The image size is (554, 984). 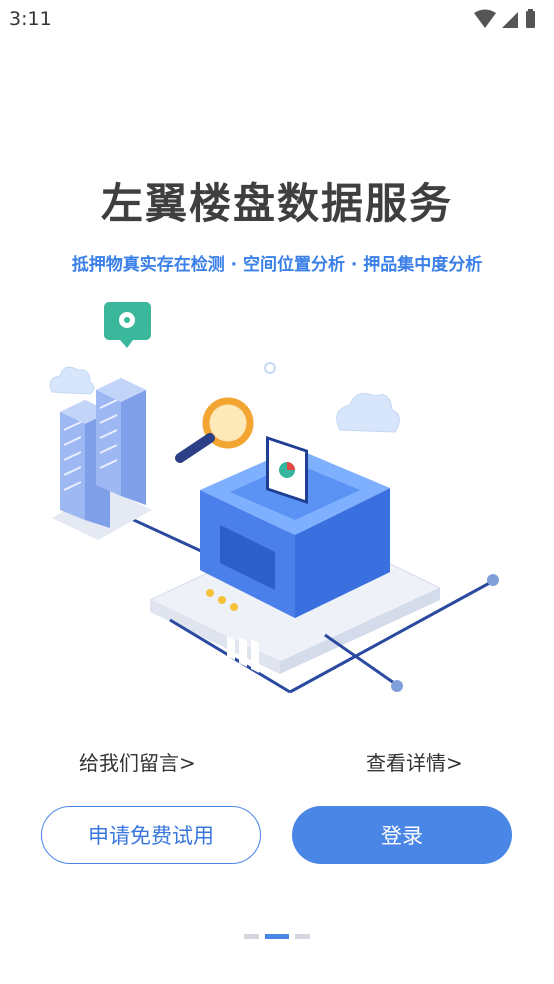 What do you see at coordinates (276, 203) in the screenshot?
I see `page-title: 左翼楼盘数据服务` at bounding box center [276, 203].